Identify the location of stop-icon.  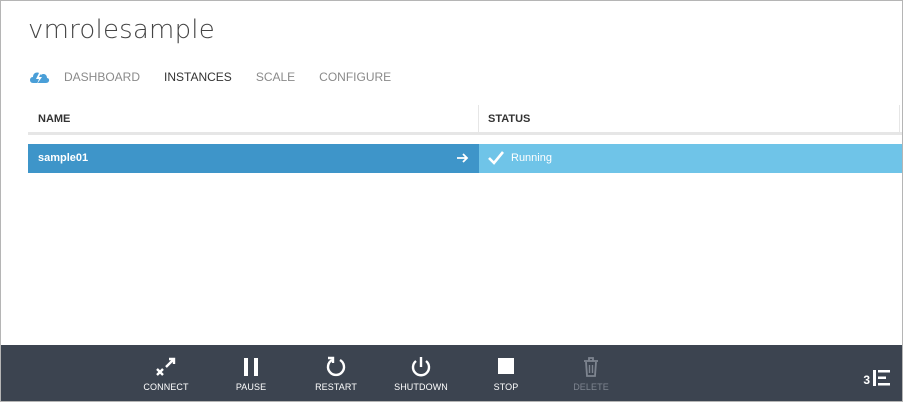
(506, 366).